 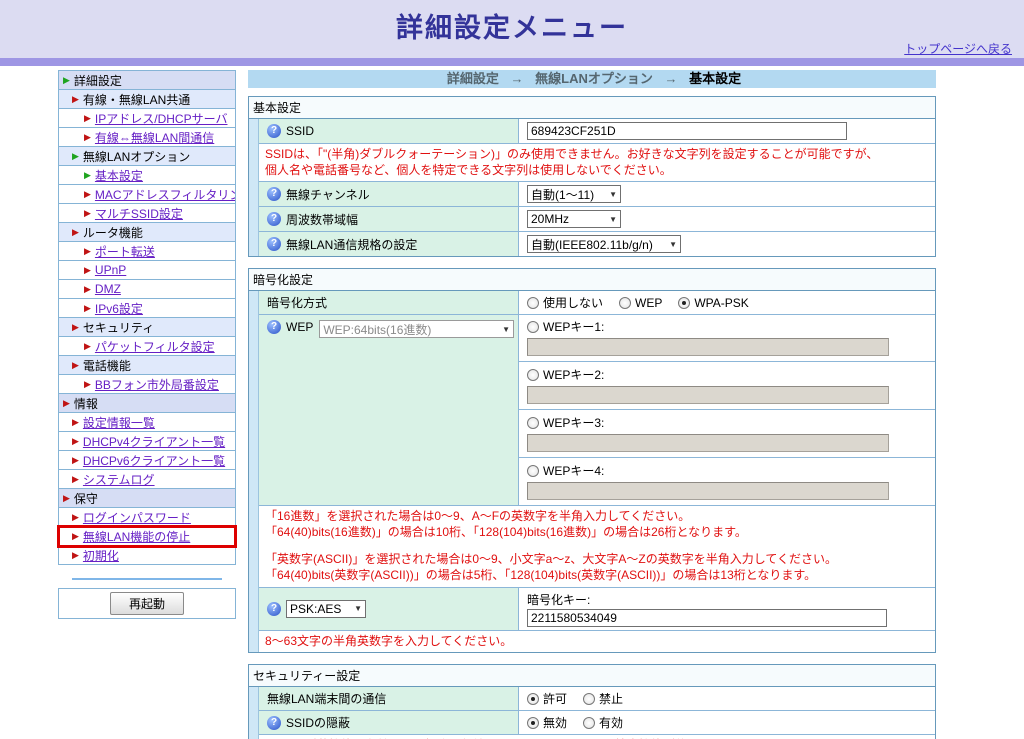 I want to click on bandwidth-select: 20MHz ▼, so click(x=574, y=219).